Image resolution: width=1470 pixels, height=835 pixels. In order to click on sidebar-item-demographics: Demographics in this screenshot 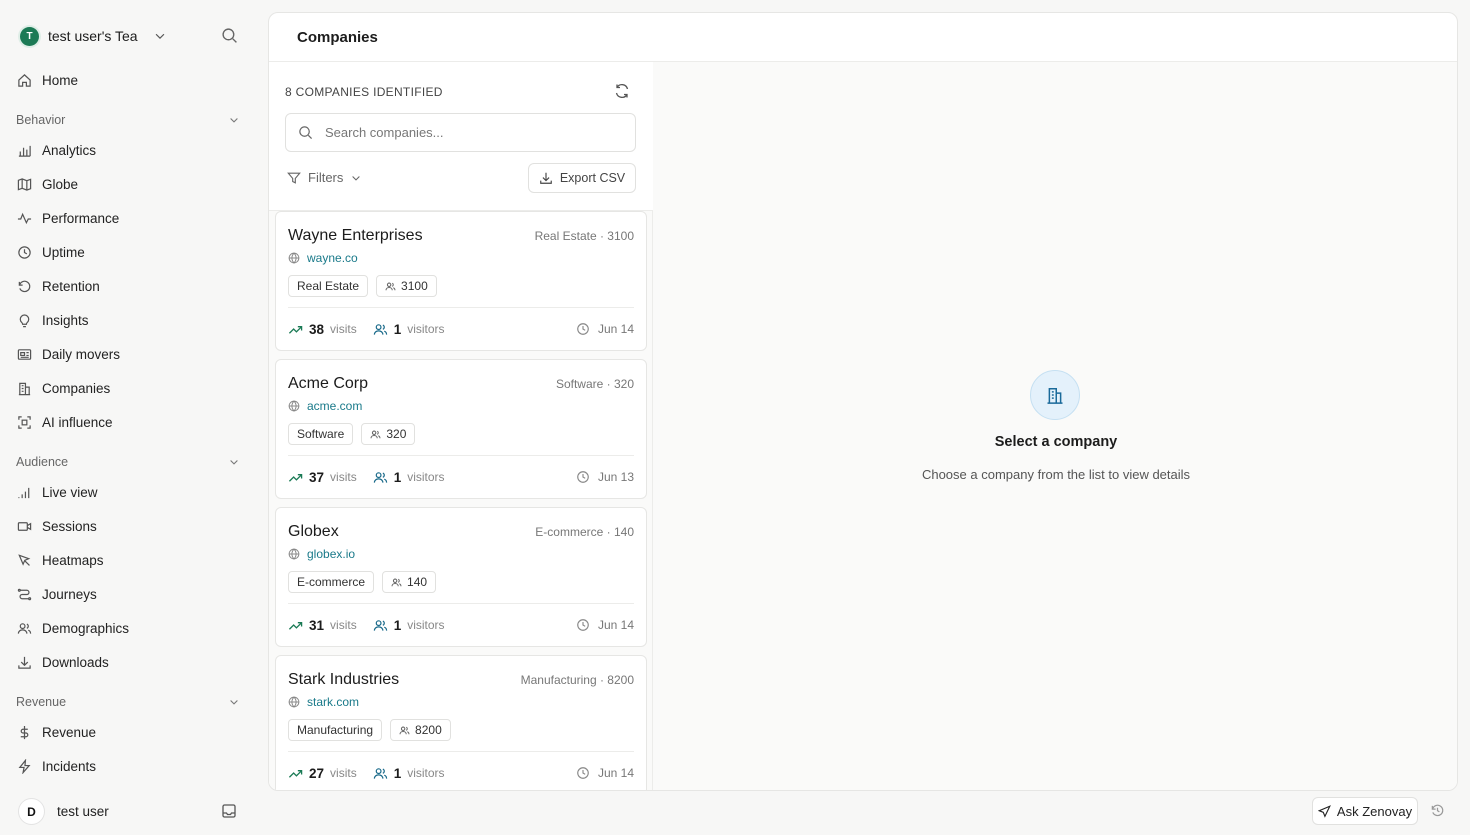, I will do `click(72, 628)`.